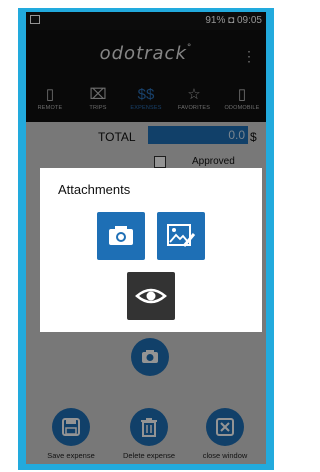 The height and width of the screenshot is (472, 320). I want to click on eye-icon, so click(151, 296).